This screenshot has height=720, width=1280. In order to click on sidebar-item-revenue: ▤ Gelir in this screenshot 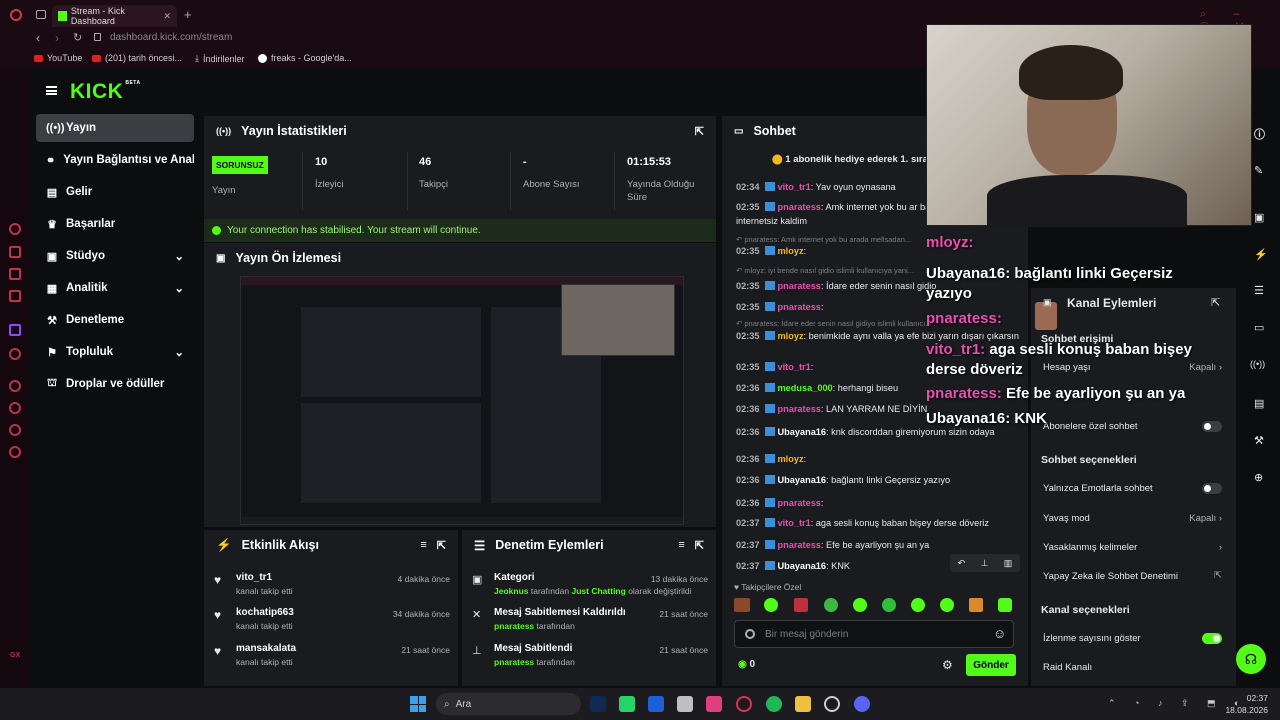, I will do `click(115, 192)`.